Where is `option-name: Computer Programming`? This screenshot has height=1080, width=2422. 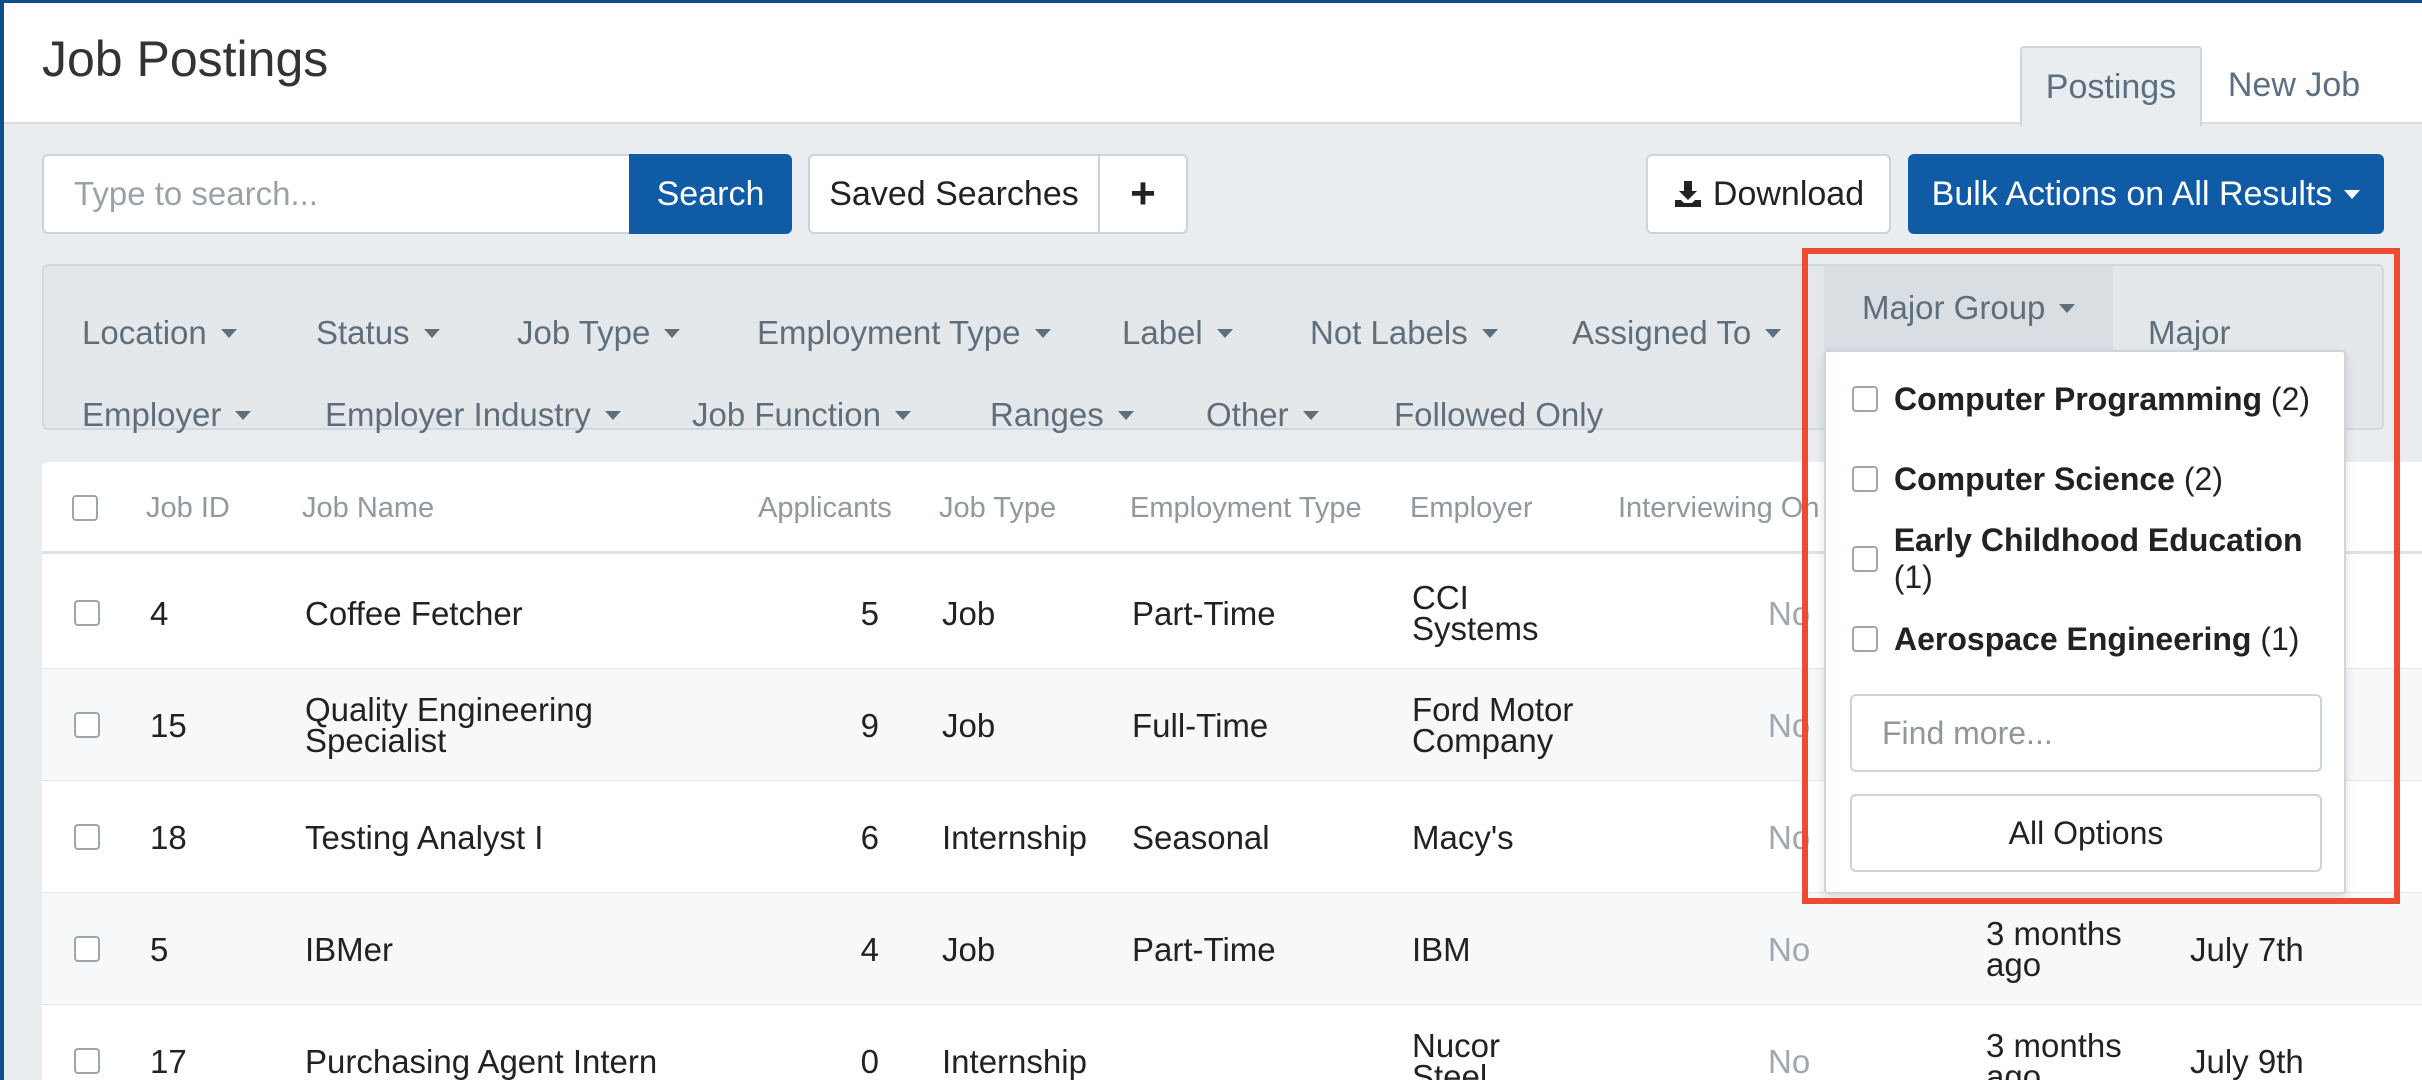 option-name: Computer Programming is located at coordinates (2078, 398).